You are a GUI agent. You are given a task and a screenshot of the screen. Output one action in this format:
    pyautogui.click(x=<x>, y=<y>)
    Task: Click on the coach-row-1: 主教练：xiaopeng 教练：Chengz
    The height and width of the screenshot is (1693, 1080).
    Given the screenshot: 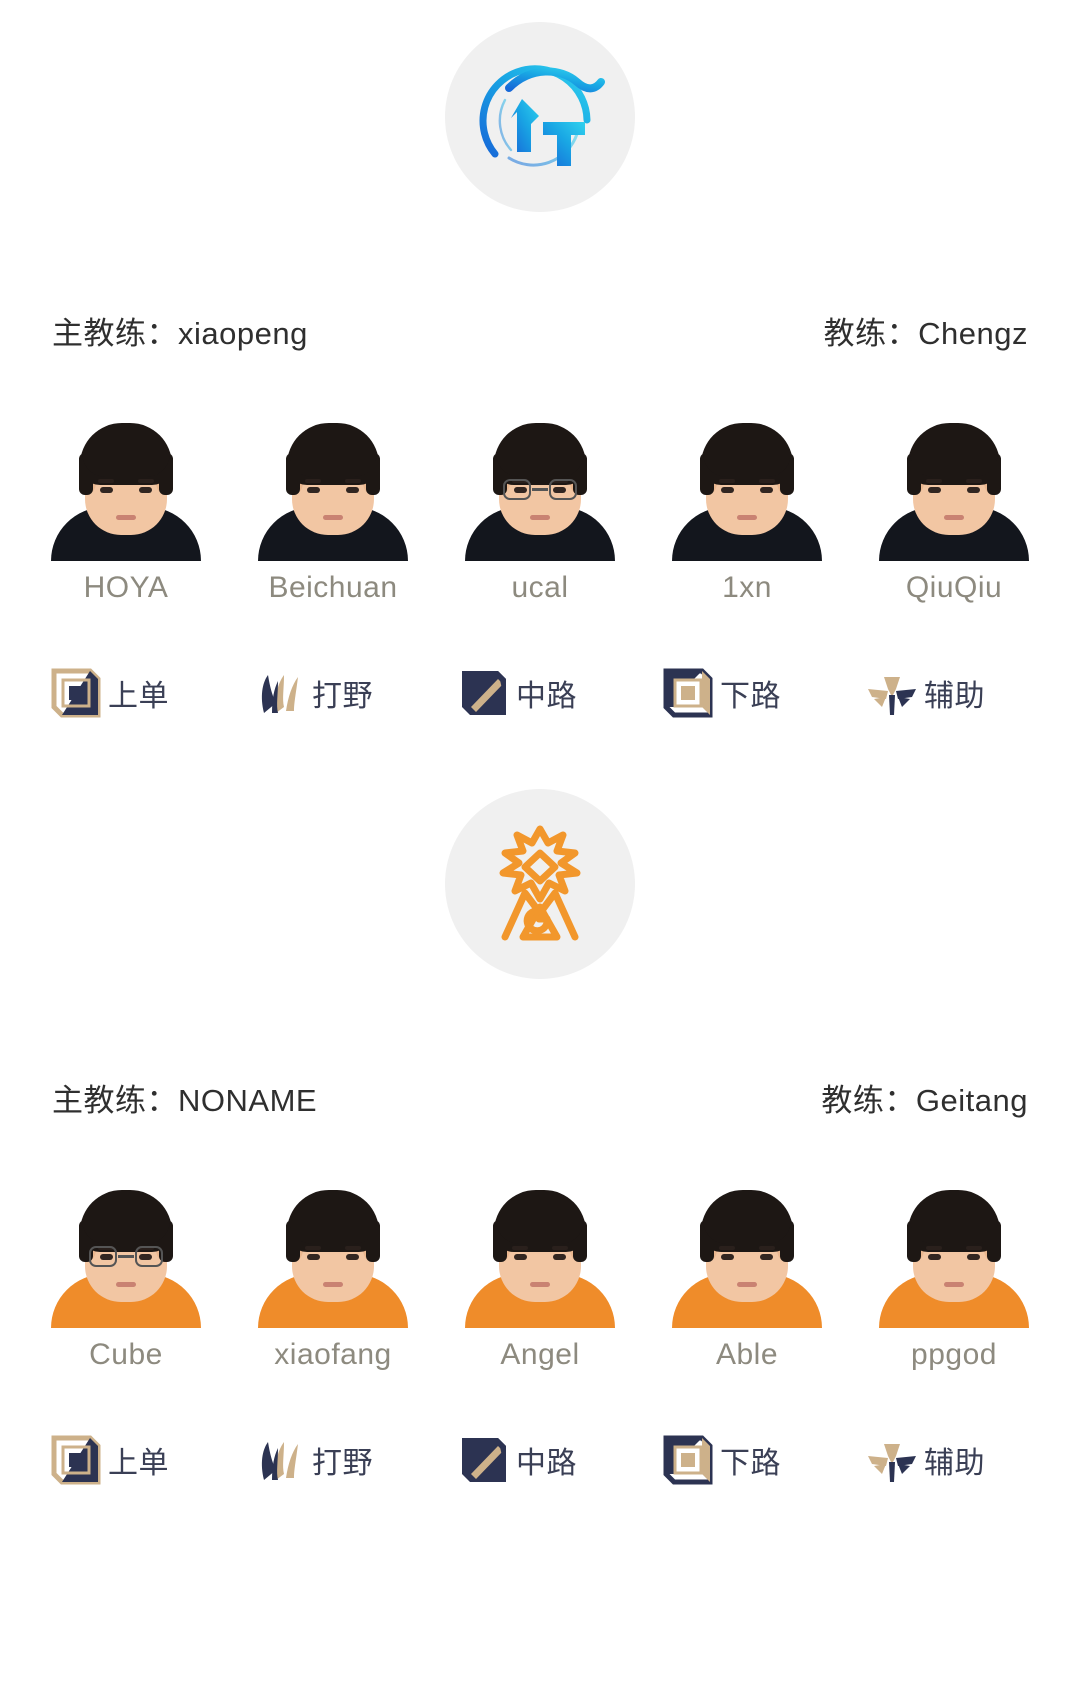 What is the action you would take?
    pyautogui.click(x=540, y=330)
    